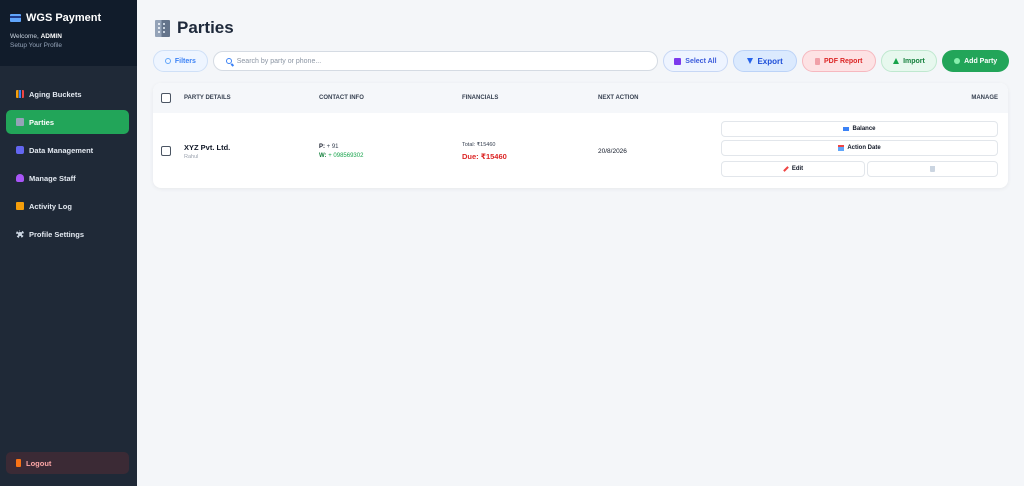 Image resolution: width=1024 pixels, height=486 pixels. I want to click on filters-label: Filters, so click(185, 61).